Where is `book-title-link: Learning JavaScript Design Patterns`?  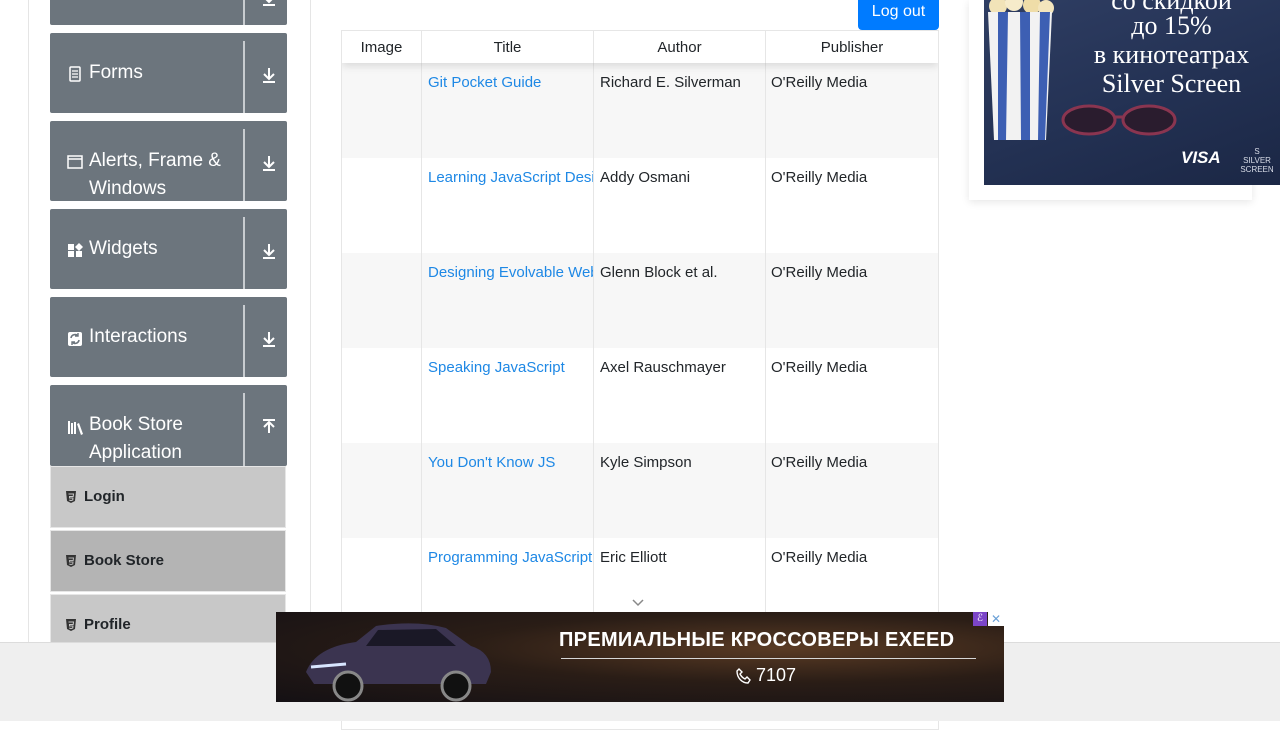
book-title-link: Learning JavaScript Design Patterns is located at coordinates (508, 205).